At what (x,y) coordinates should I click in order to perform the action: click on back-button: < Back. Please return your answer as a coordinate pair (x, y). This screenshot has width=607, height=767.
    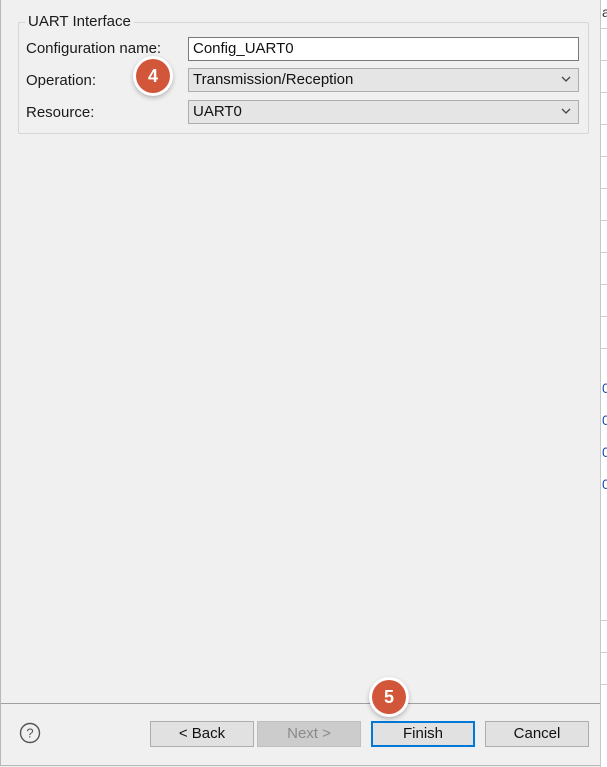
    Looking at the image, I should click on (202, 734).